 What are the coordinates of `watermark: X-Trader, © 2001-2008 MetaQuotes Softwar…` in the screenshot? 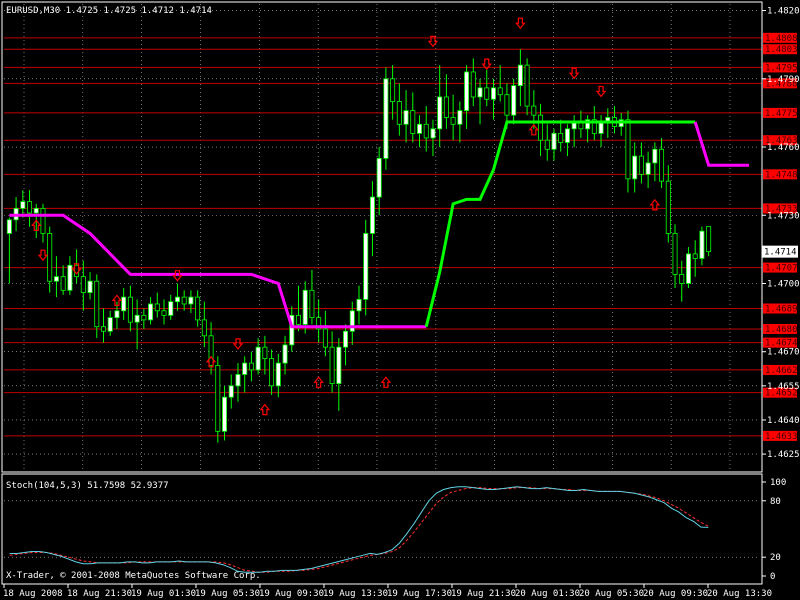 It's located at (133, 576).